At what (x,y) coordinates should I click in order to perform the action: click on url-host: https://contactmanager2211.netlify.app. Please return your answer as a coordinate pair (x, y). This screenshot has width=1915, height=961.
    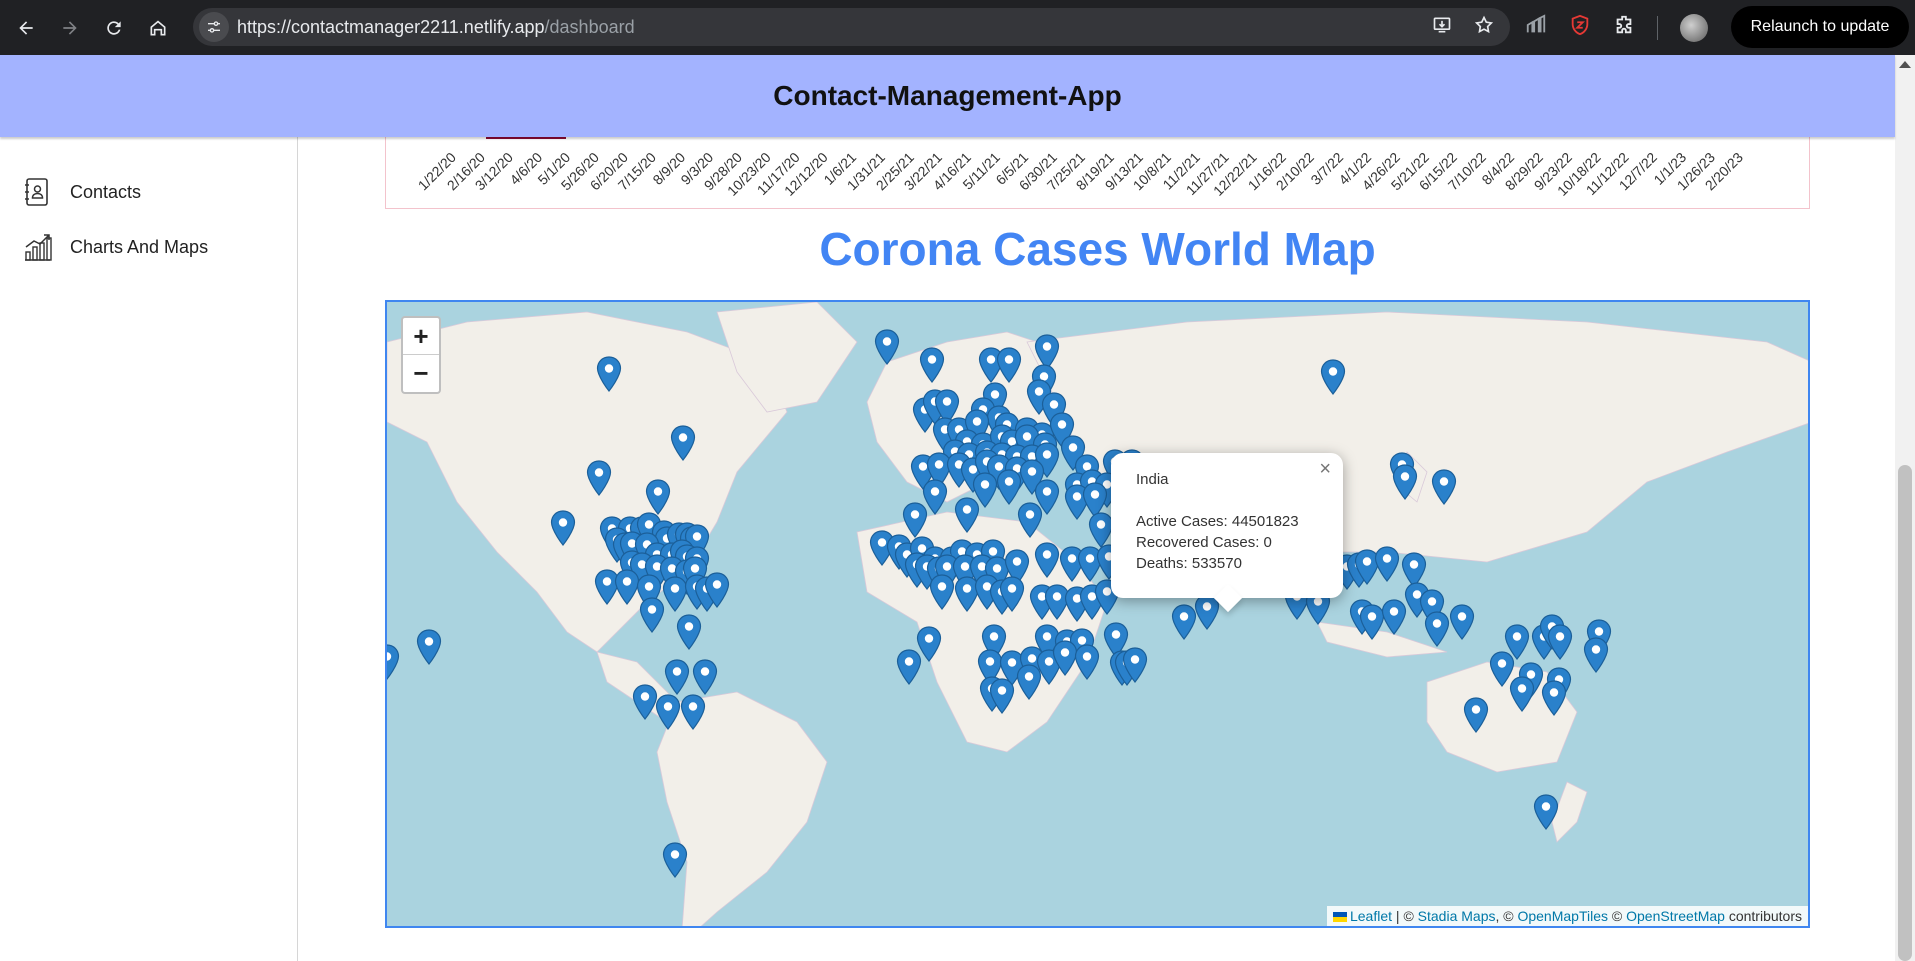
    Looking at the image, I should click on (391, 26).